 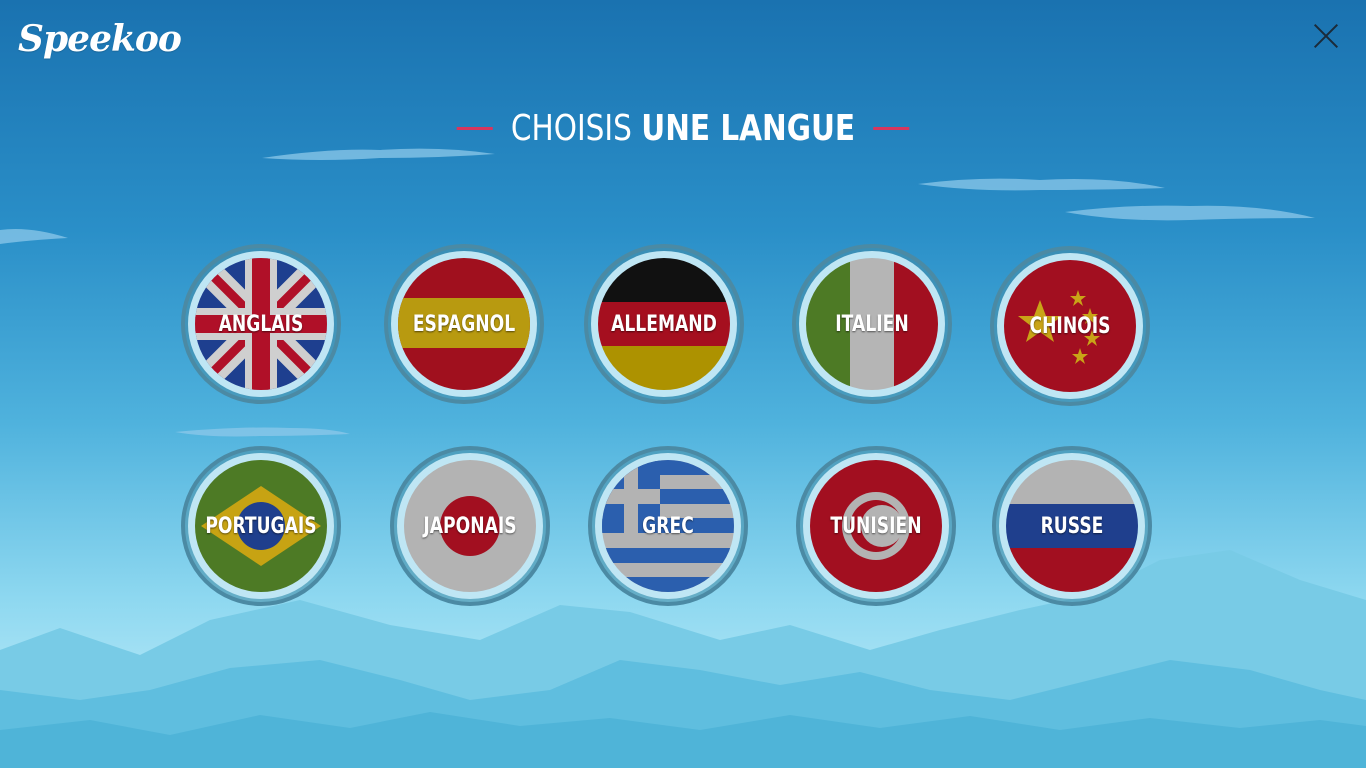 I want to click on page-title-bold: UNE LANGUE, so click(x=748, y=128).